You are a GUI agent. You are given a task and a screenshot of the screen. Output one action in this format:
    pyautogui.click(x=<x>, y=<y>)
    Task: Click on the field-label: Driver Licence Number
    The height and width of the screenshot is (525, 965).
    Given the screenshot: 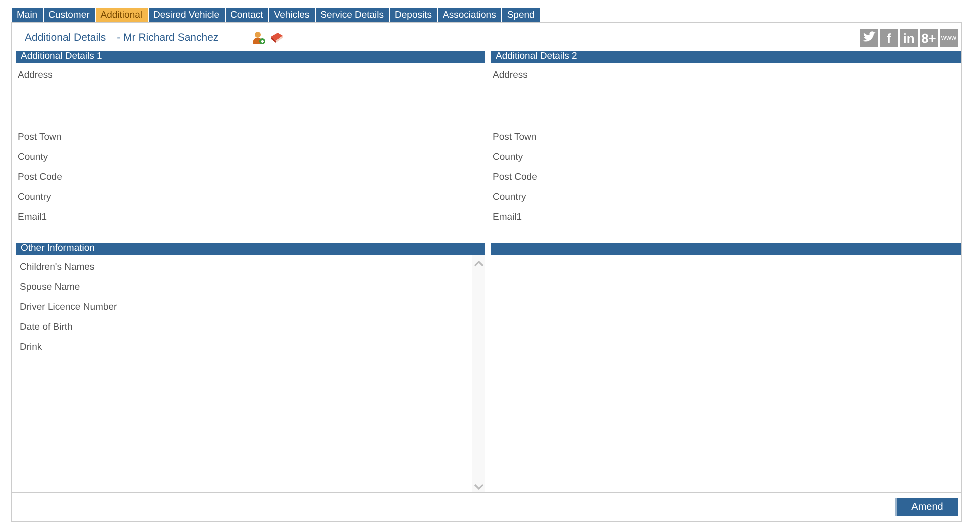 What is the action you would take?
    pyautogui.click(x=69, y=309)
    